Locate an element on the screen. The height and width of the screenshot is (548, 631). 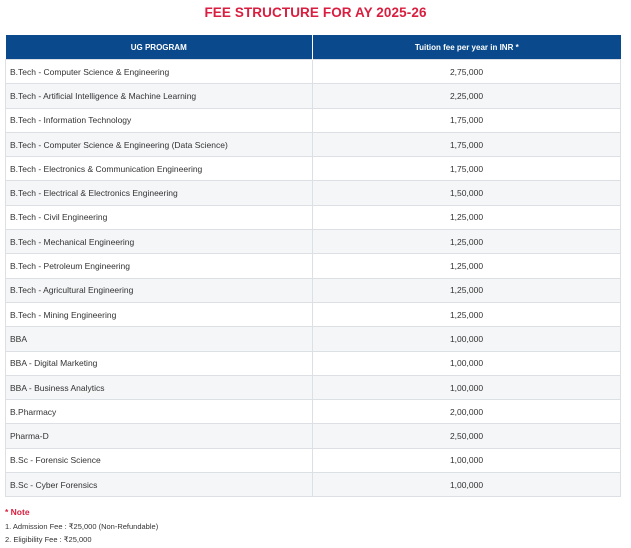
page-title: FEE STRUCTURE FOR AY 2025-26 is located at coordinates (315, 12).